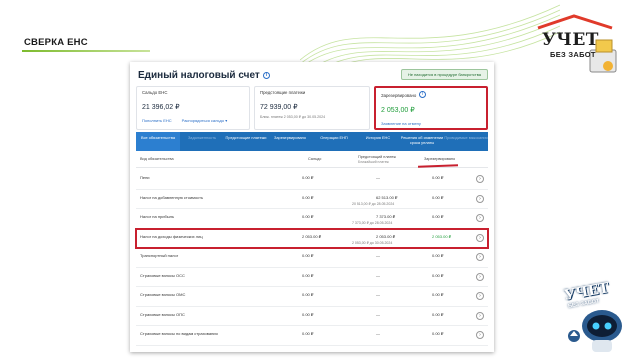 The height and width of the screenshot is (360, 640). Describe the element at coordinates (163, 294) in the screenshot. I see `obligation-name: Страховые взносы ОМС` at that location.